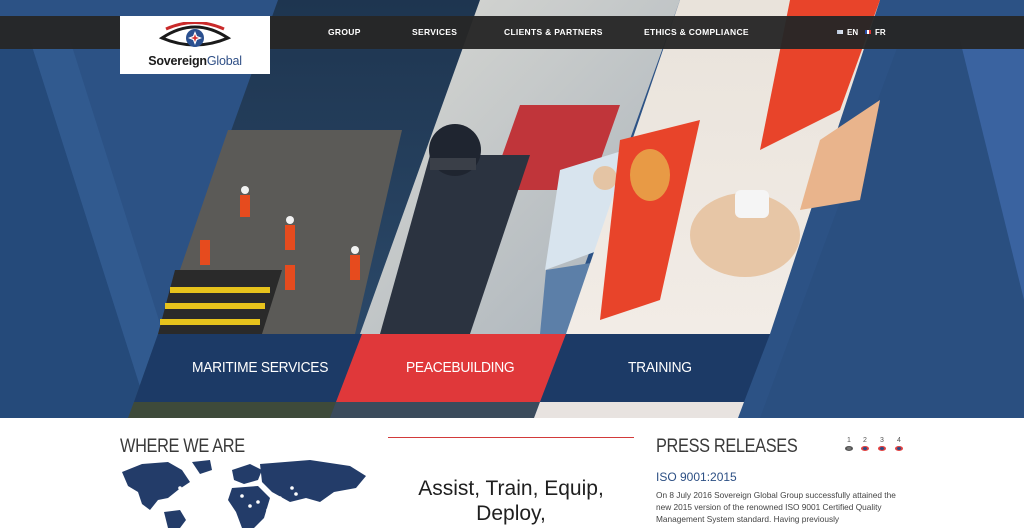 The height and width of the screenshot is (528, 1024). What do you see at coordinates (696, 477) in the screenshot?
I see `press-headline-link: ISO 9001:2015` at bounding box center [696, 477].